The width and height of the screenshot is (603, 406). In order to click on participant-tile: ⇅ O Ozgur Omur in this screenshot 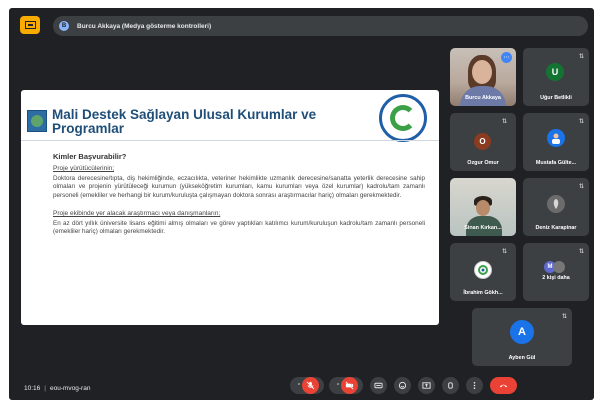, I will do `click(483, 142)`.